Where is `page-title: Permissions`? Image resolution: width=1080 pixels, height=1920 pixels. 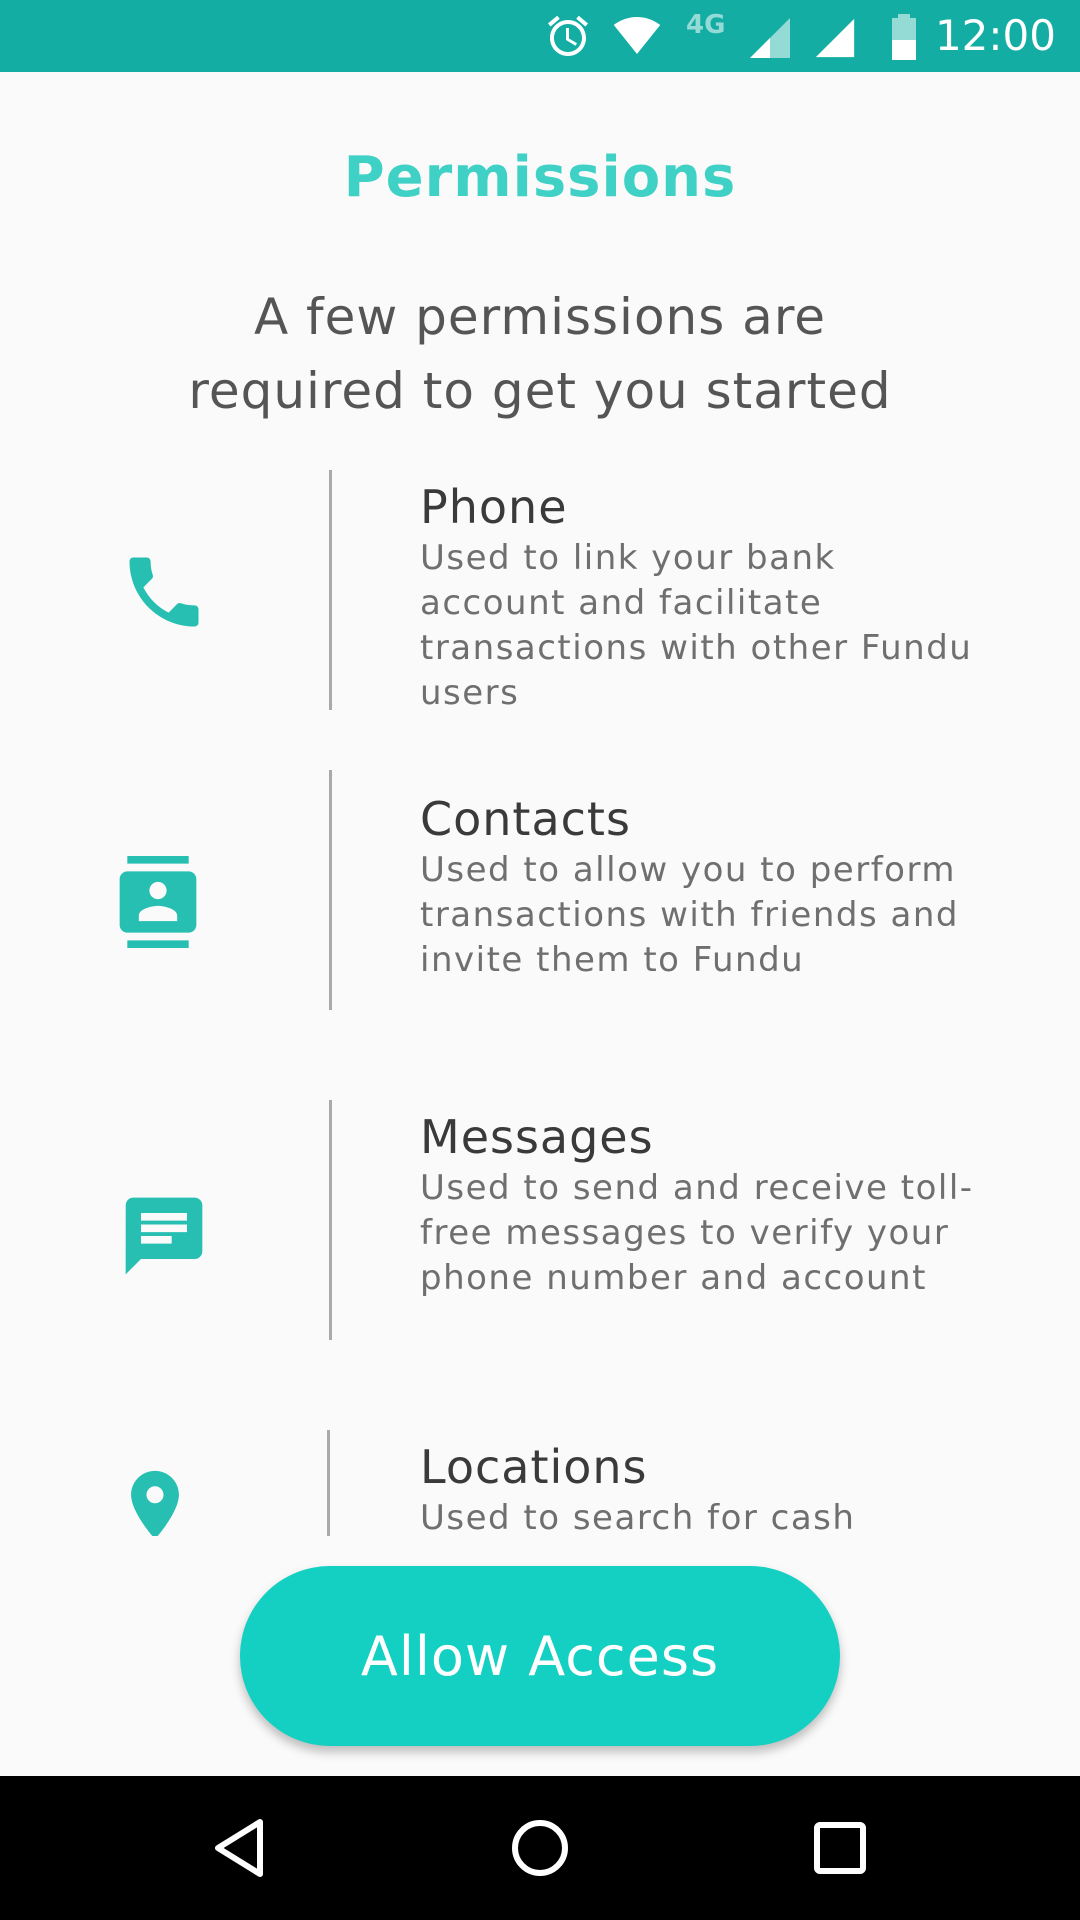 page-title: Permissions is located at coordinates (540, 177).